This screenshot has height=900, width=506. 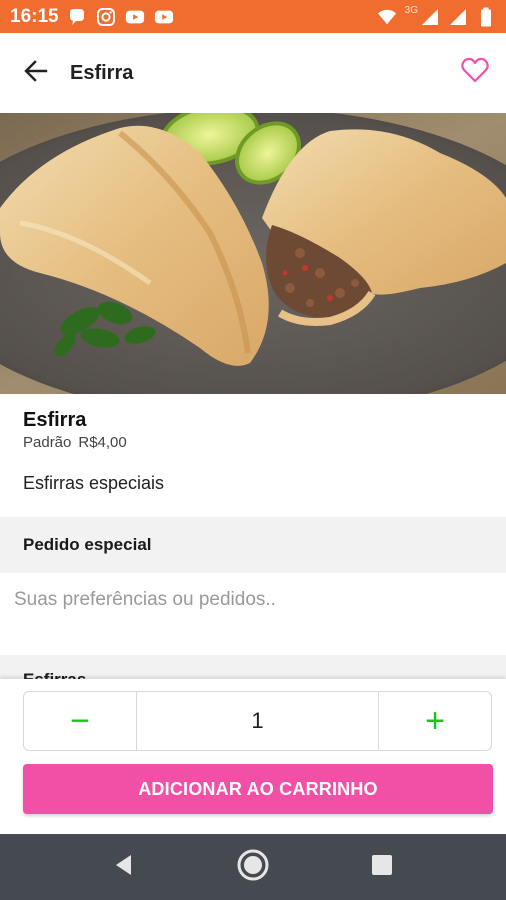 What do you see at coordinates (411, 10) in the screenshot?
I see `network-type: 3G` at bounding box center [411, 10].